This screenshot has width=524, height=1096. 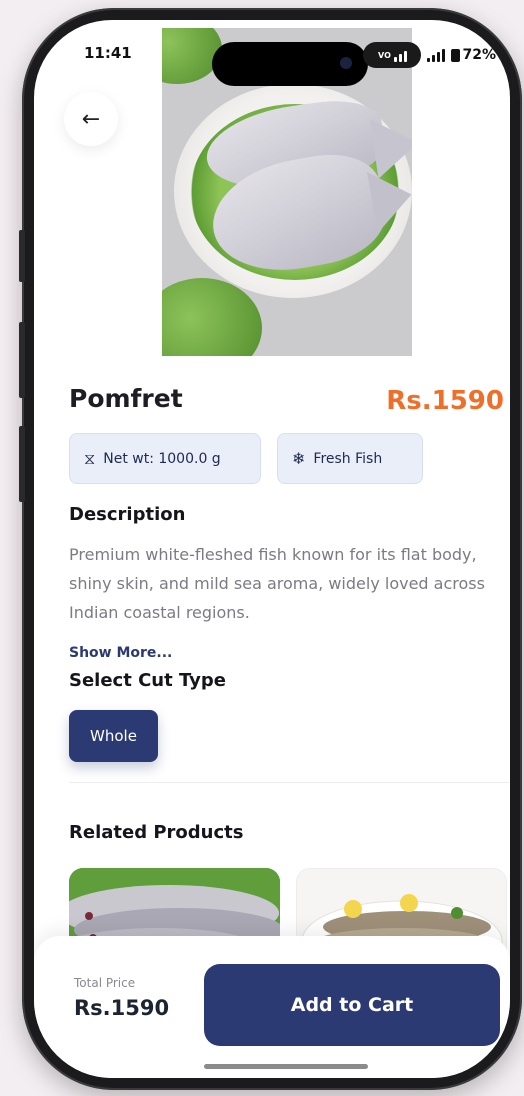 What do you see at coordinates (122, 1008) in the screenshot?
I see `total-price-value: Rs.1590` at bounding box center [122, 1008].